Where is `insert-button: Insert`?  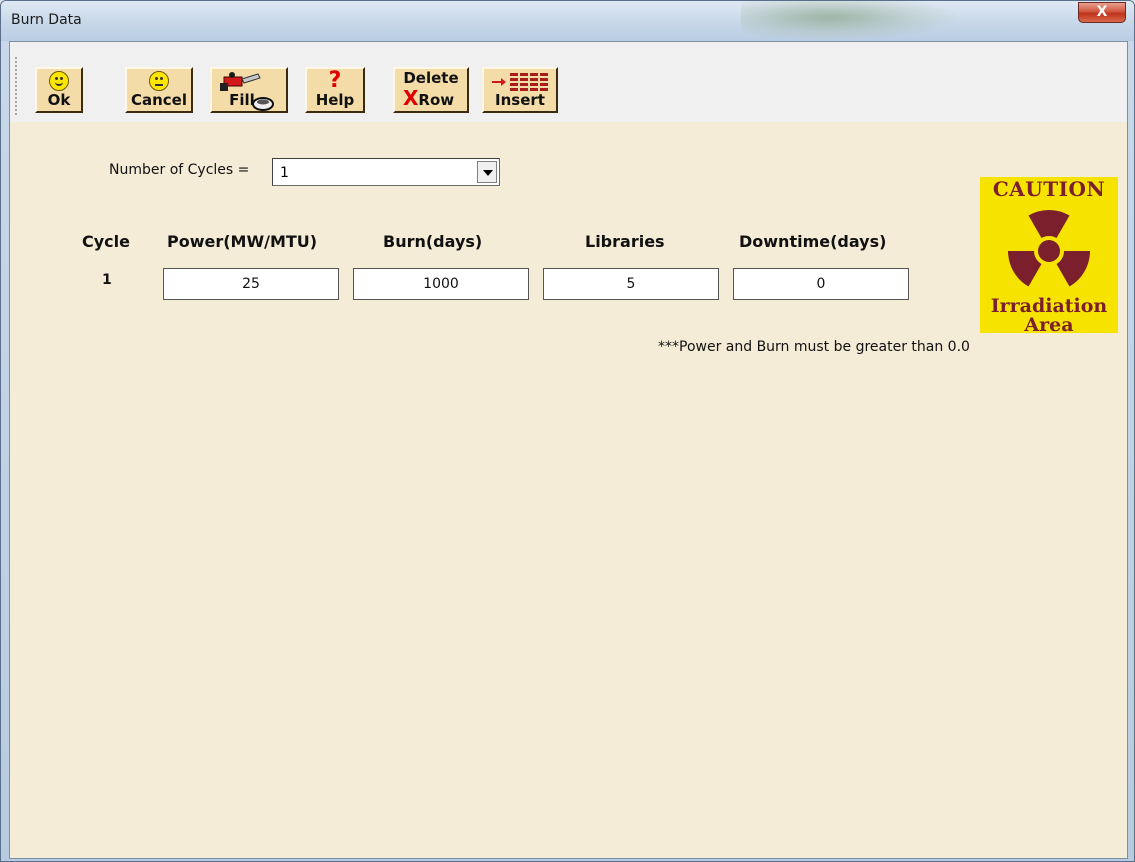 insert-button: Insert is located at coordinates (520, 90).